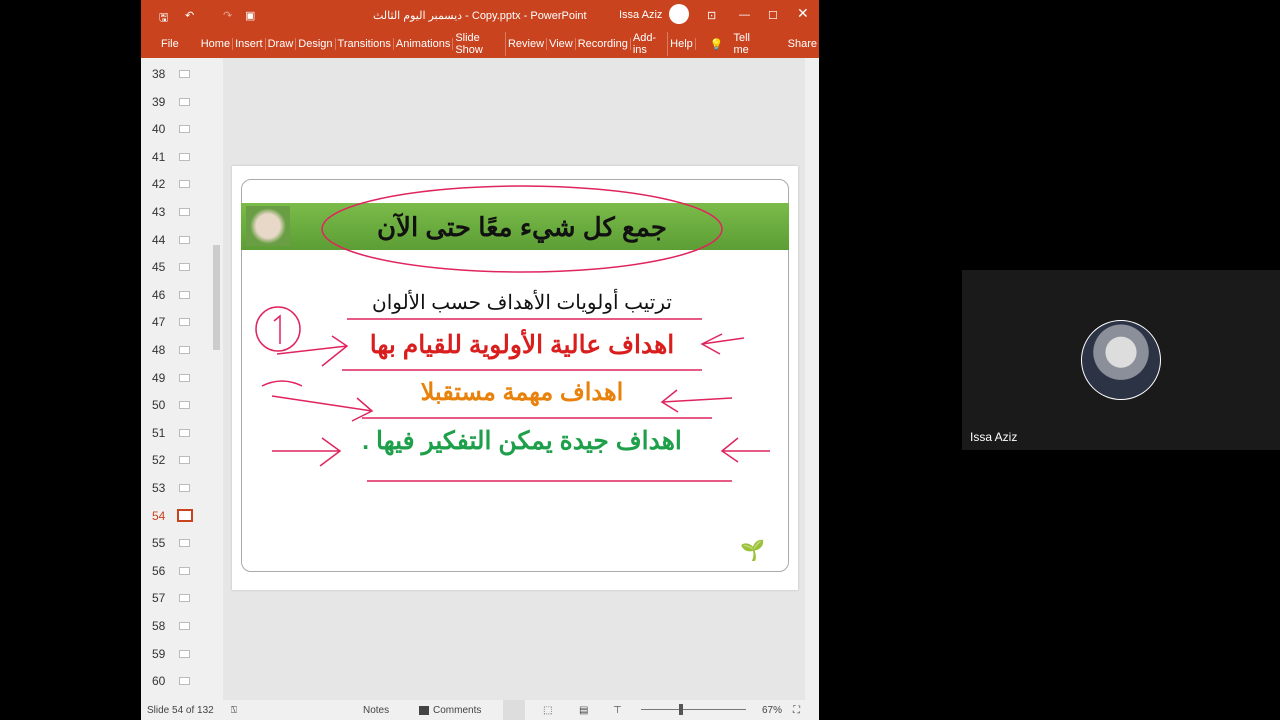 The width and height of the screenshot is (1280, 720). What do you see at coordinates (773, 15) in the screenshot?
I see `maximize-icon: ☐` at bounding box center [773, 15].